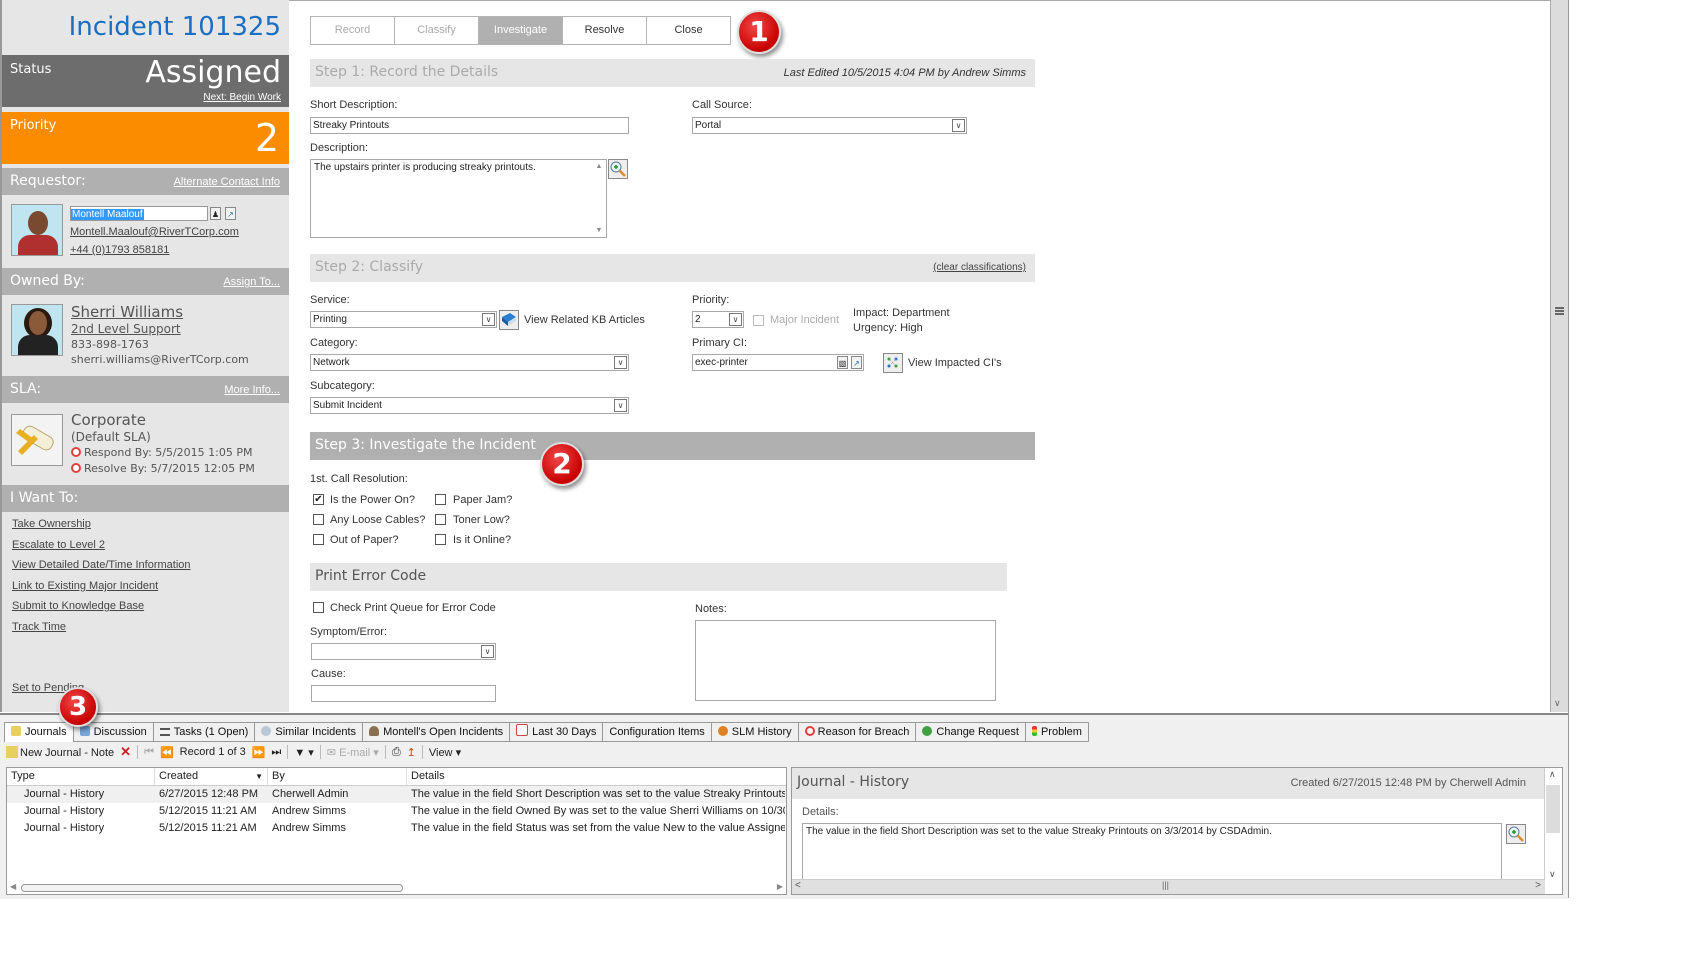  What do you see at coordinates (829, 125) in the screenshot?
I see `call-source-select: Portal ∨` at bounding box center [829, 125].